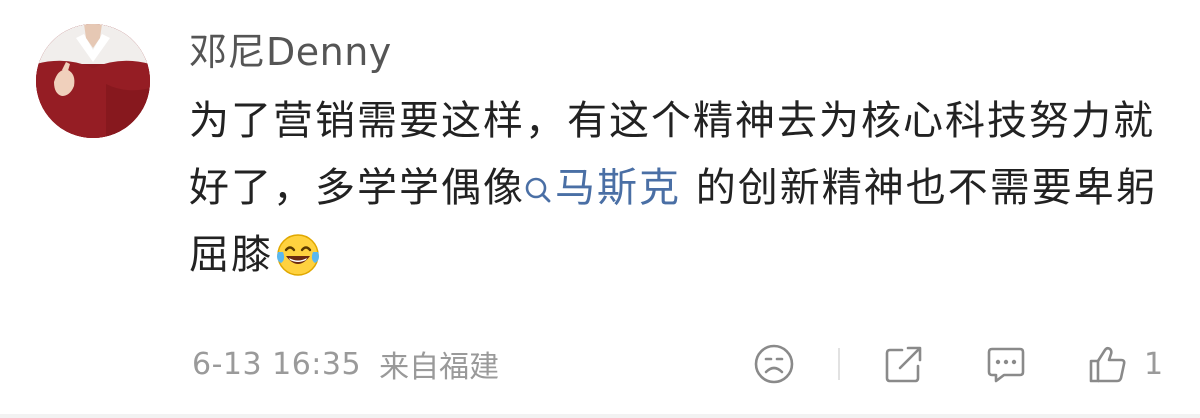 The height and width of the screenshot is (418, 1200). Describe the element at coordinates (1107, 364) in the screenshot. I see `thumbs-up-icon` at that location.